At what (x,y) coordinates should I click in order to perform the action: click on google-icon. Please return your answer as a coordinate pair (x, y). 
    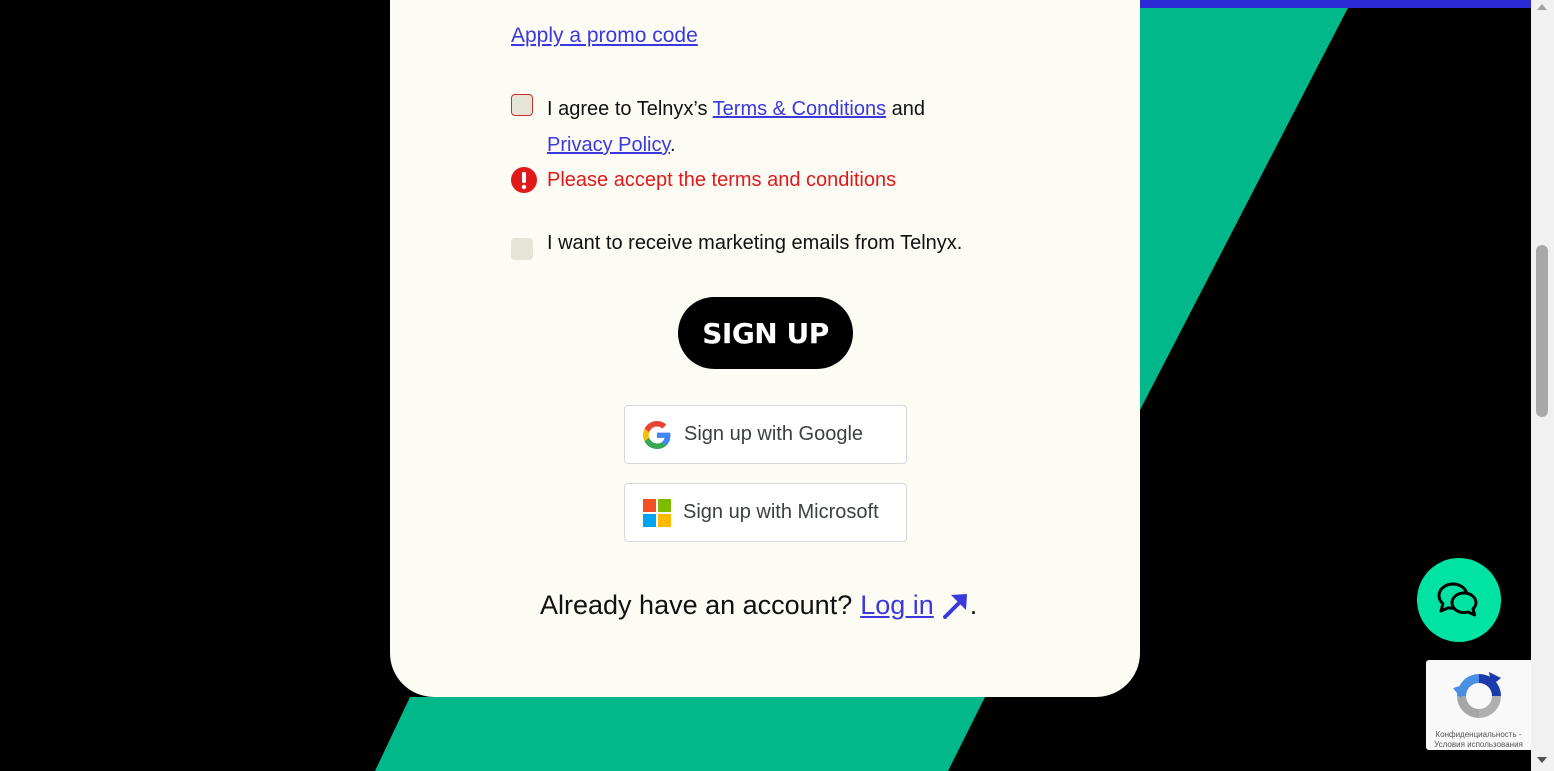
    Looking at the image, I should click on (657, 434).